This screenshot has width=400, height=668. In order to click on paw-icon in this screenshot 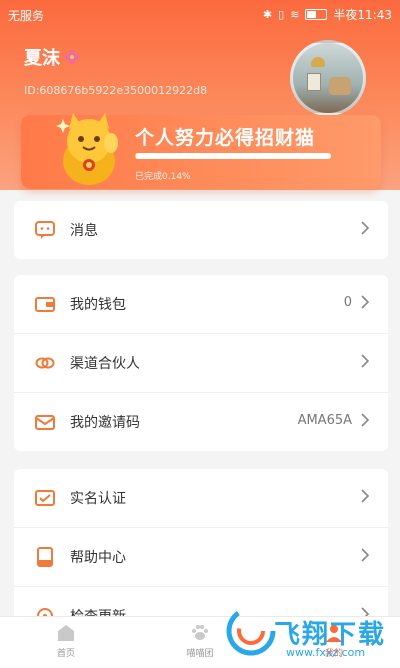, I will do `click(200, 632)`.